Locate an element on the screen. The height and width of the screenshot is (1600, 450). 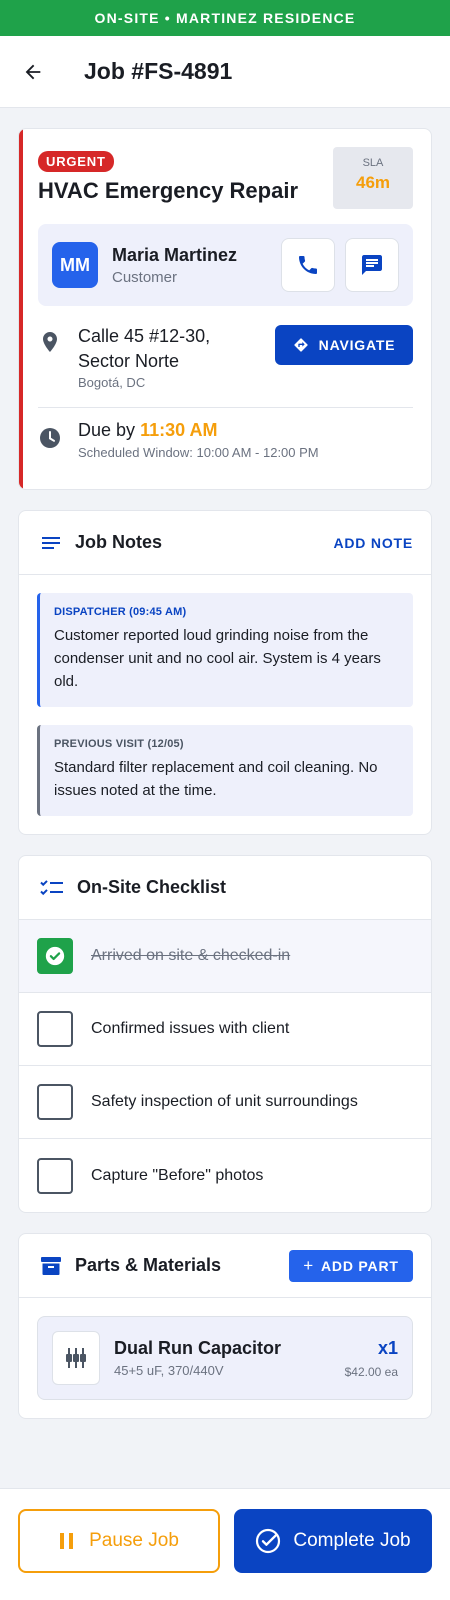
app-bar: Job #FS-4891 is located at coordinates (225, 72).